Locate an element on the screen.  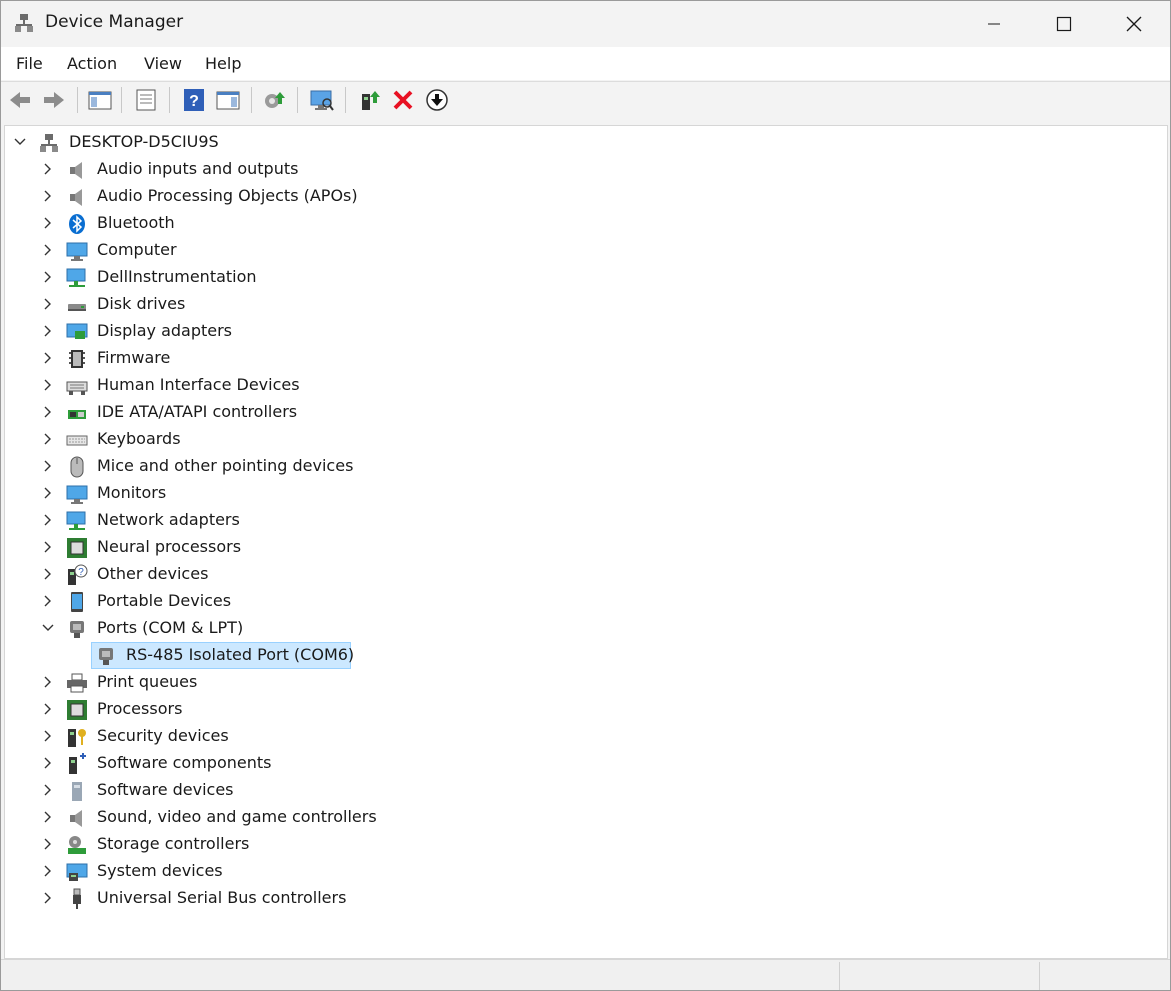
tree-item-apos: Audio Processing Objects (APOs) is located at coordinates (586, 196).